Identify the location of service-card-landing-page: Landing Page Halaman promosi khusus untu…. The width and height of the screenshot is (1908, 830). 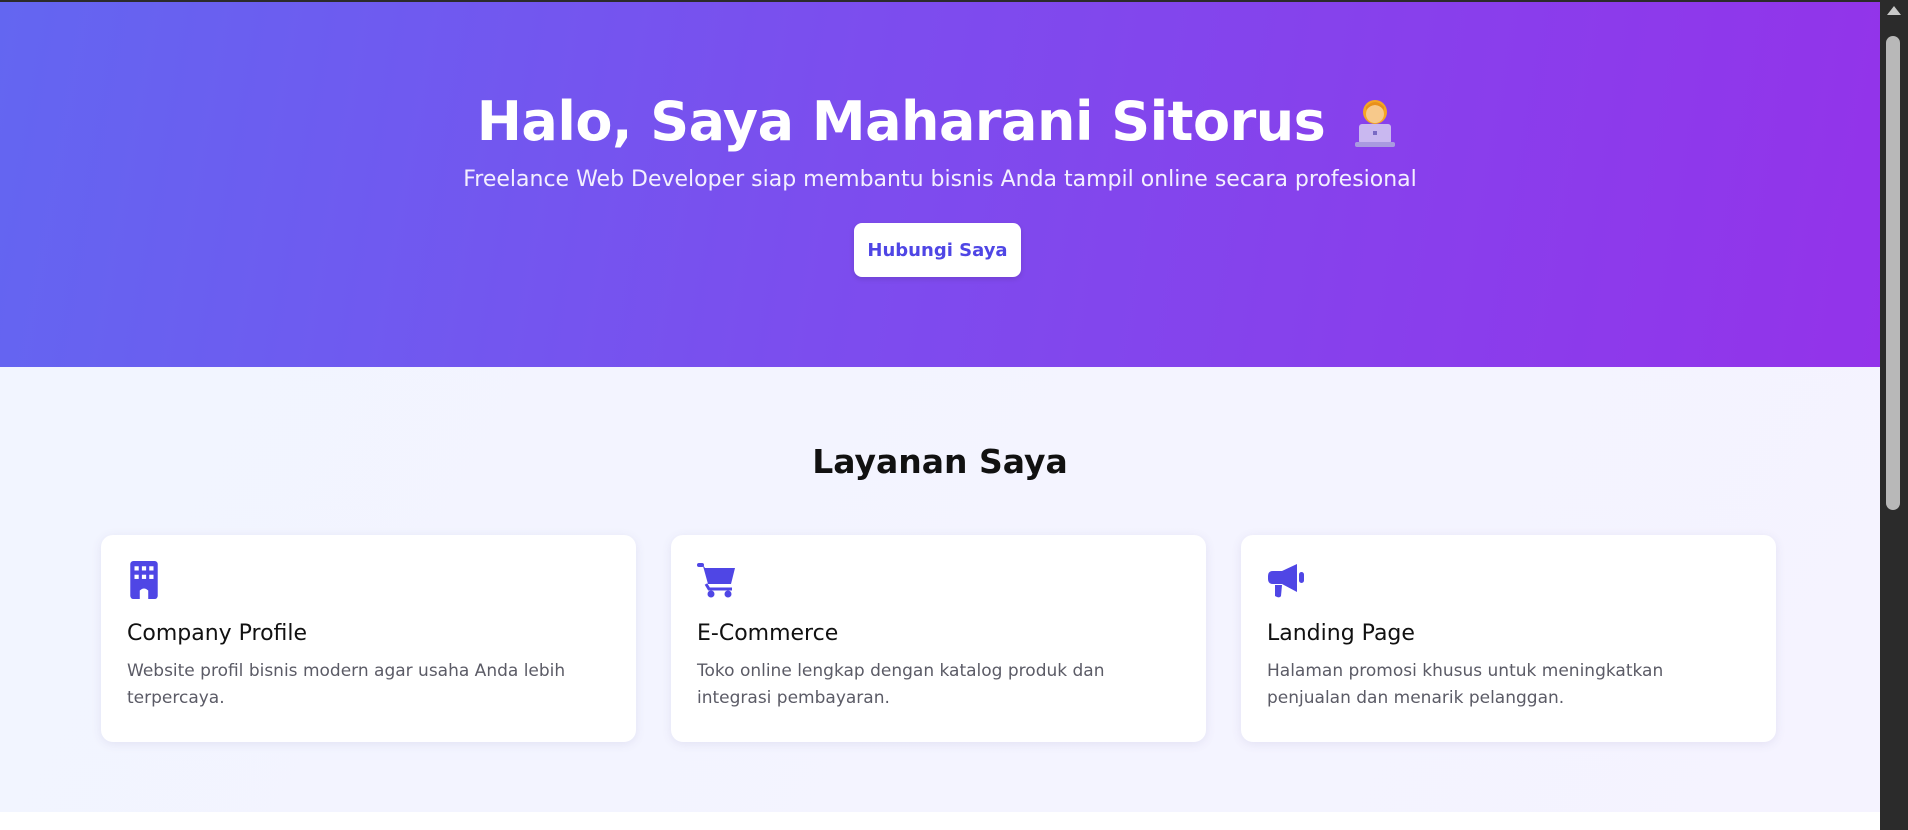
(1508, 638).